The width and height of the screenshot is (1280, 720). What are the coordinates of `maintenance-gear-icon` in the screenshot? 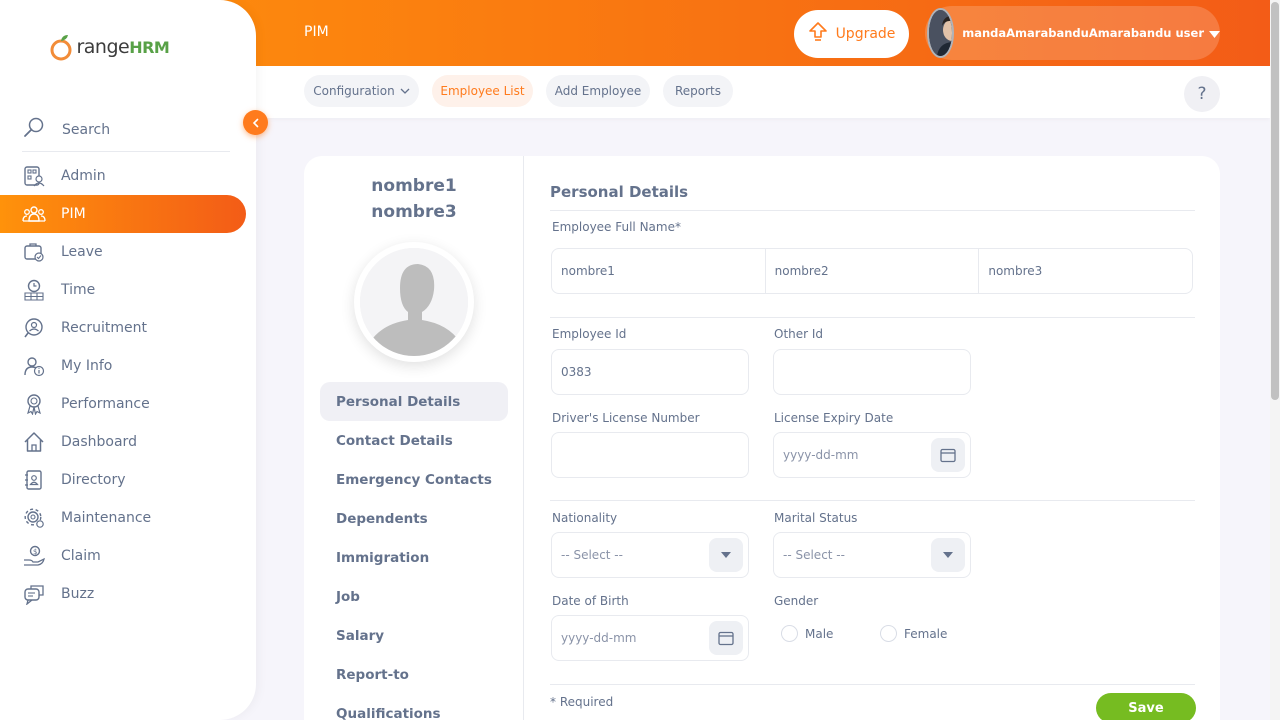 It's located at (34, 518).